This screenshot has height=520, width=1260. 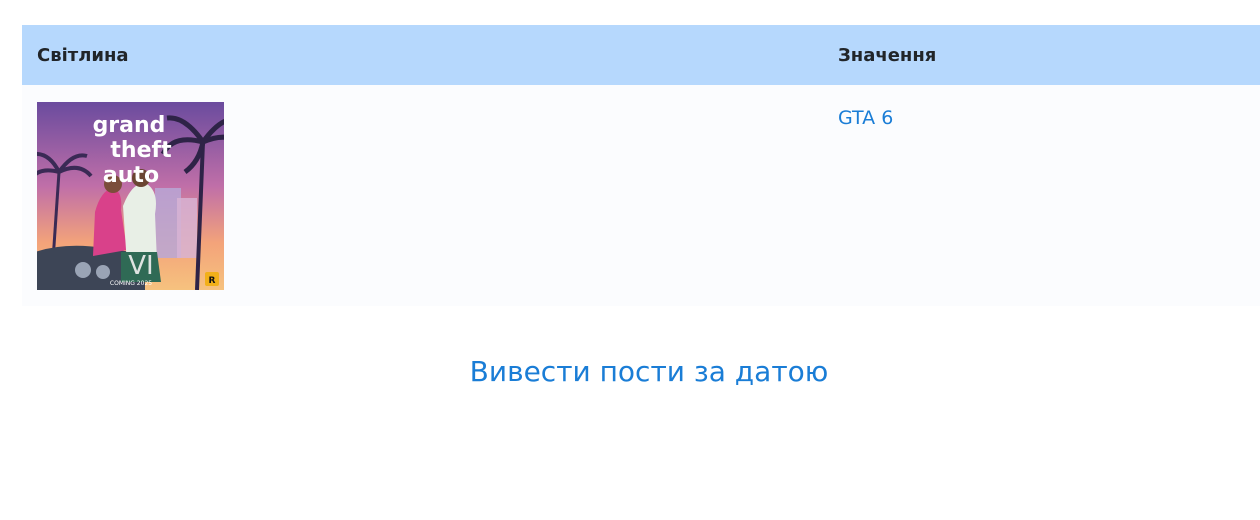 I want to click on svg-text: VI, so click(x=140, y=266).